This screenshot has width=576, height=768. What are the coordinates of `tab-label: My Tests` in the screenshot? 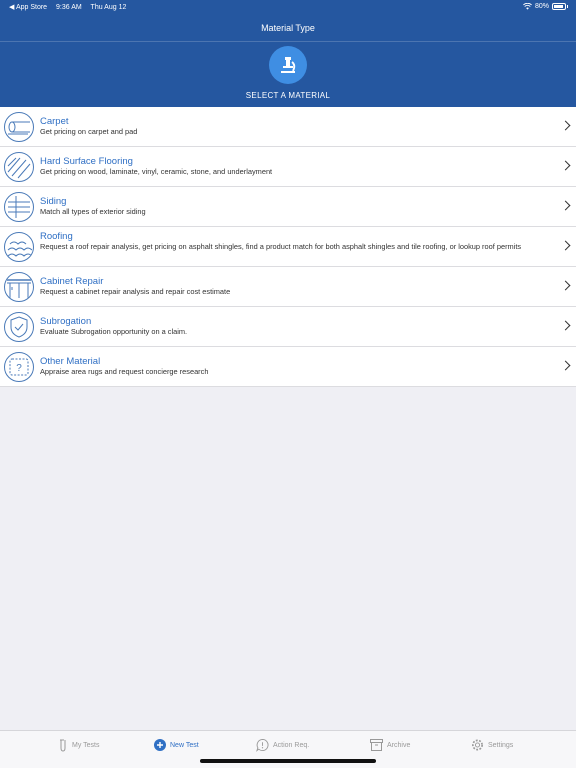 It's located at (86, 745).